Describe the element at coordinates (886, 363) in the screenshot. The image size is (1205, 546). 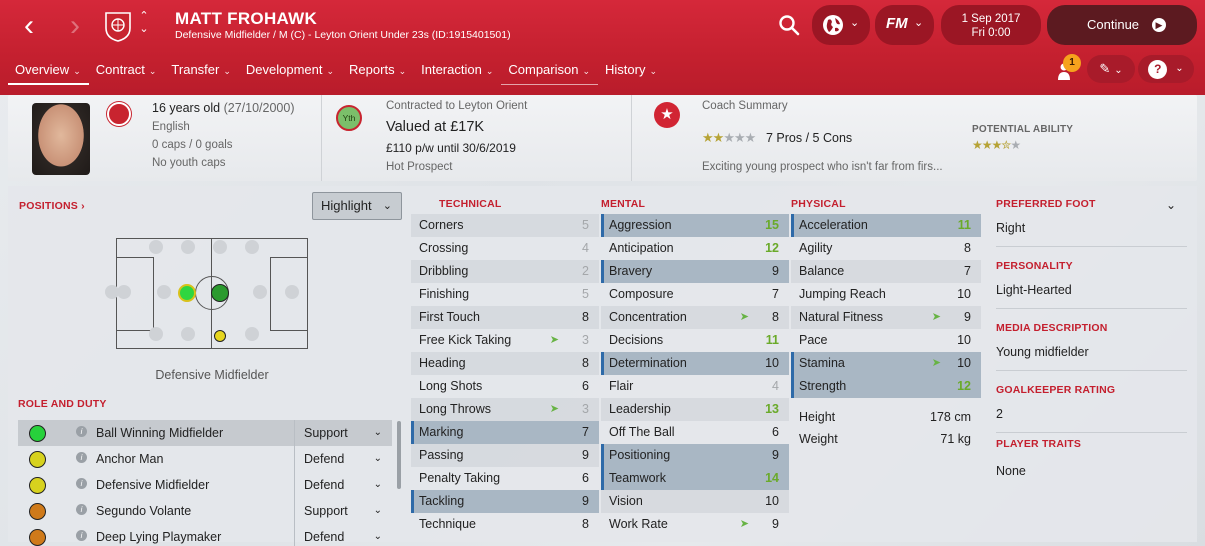
I see `physical-attribute-row: Stamina ➤ 10` at that location.